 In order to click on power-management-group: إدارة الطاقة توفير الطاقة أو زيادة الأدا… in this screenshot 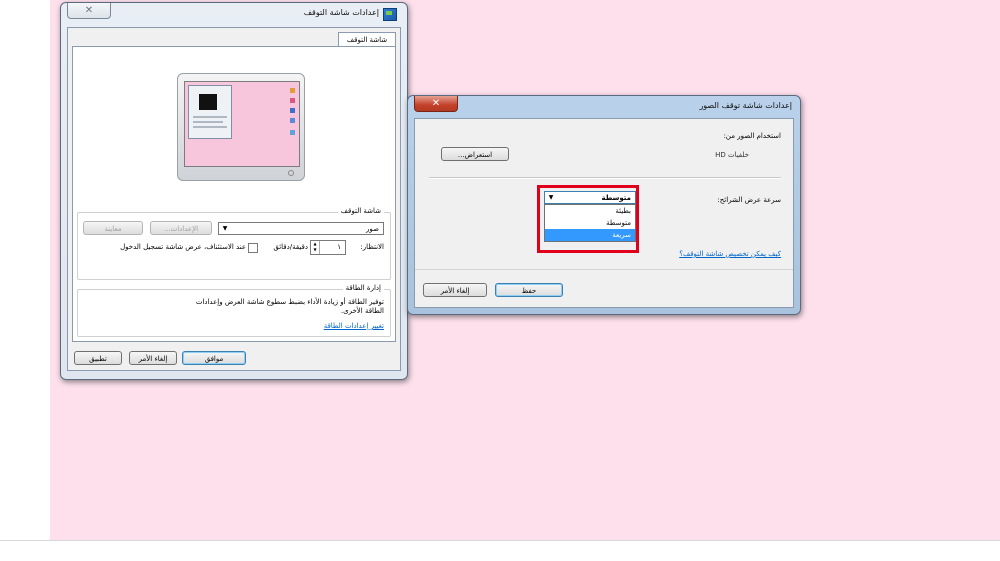, I will do `click(234, 310)`.